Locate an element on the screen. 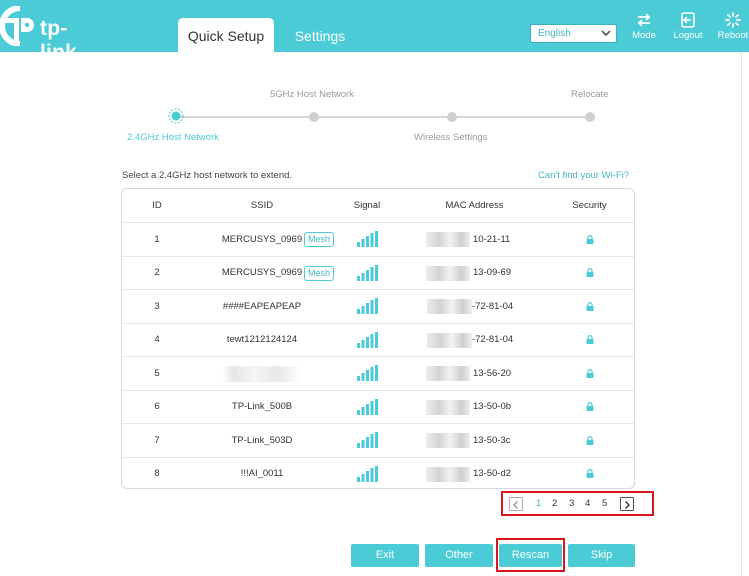 The width and height of the screenshot is (749, 576). row-mac: 13-09-69 is located at coordinates (492, 273).